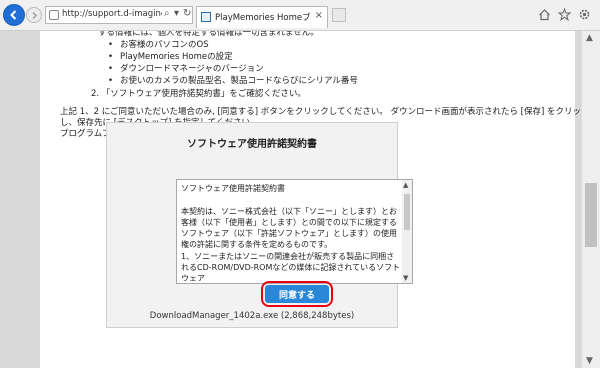 Image resolution: width=600 pixels, height=368 pixels. Describe the element at coordinates (176, 13) in the screenshot. I see `dropdown-icon: ▾` at that location.